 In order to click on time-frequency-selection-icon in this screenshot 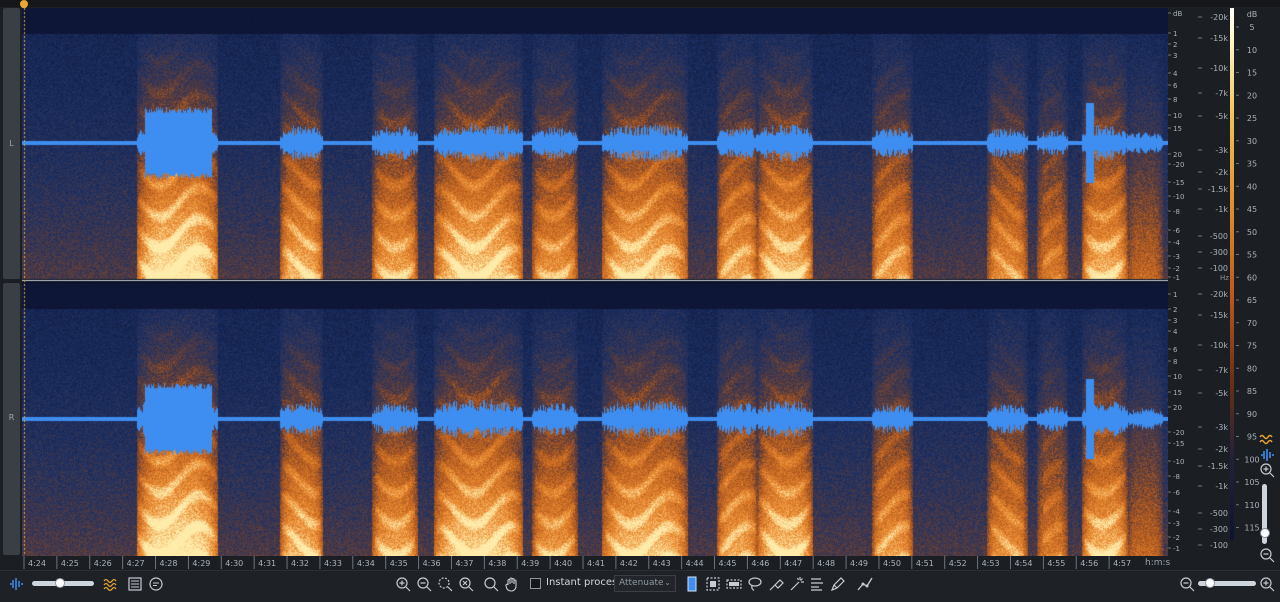, I will do `click(713, 584)`.